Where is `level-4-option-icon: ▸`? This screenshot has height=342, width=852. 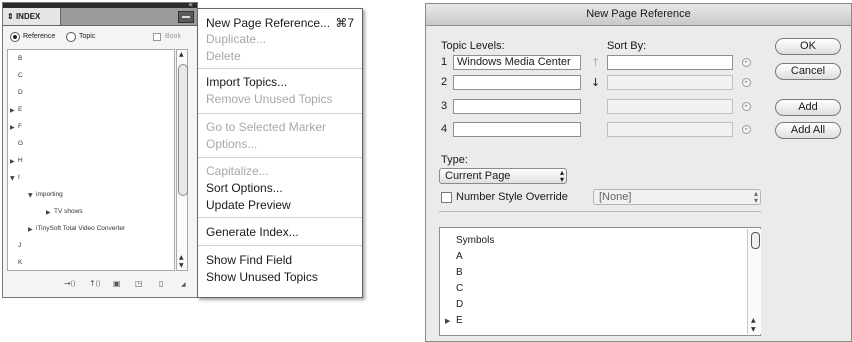 level-4-option-icon: ▸ is located at coordinates (746, 129).